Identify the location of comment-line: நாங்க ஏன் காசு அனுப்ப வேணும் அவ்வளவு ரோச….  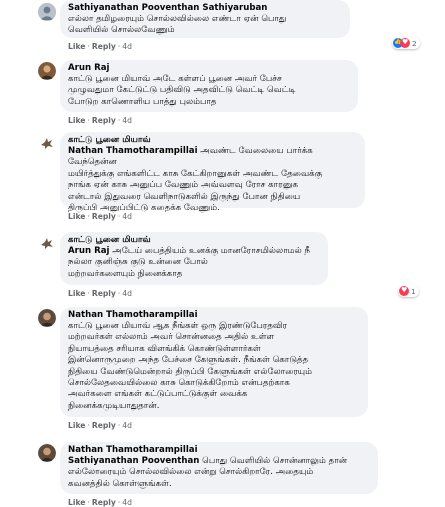
(183, 185).